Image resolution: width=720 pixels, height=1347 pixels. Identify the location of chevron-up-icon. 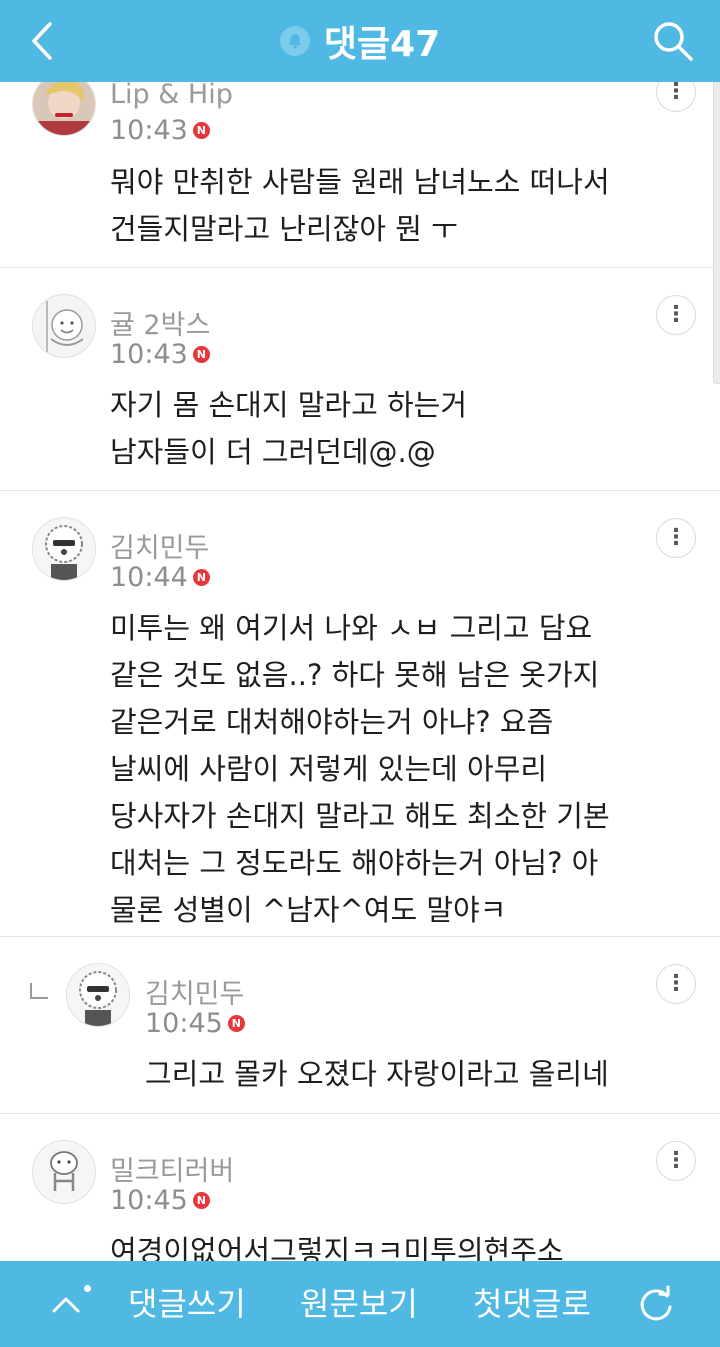
(66, 1304).